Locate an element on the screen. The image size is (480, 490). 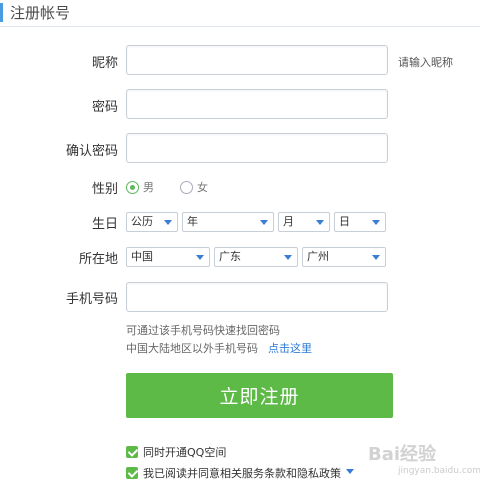
country-select: 中国 is located at coordinates (168, 257).